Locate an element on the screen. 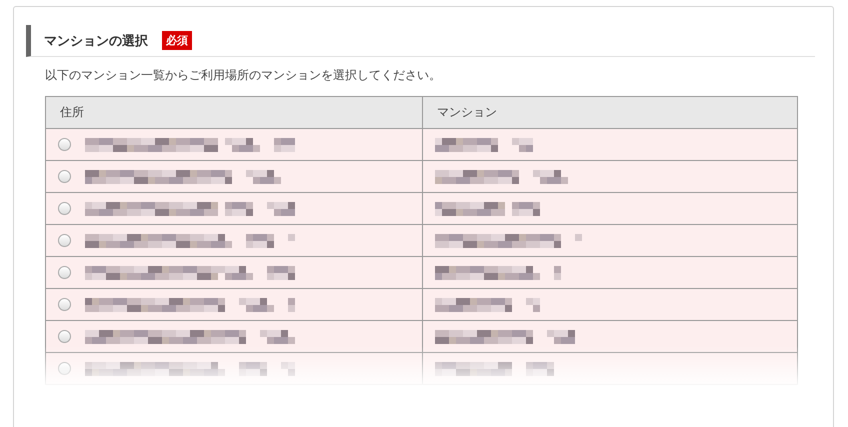 The height and width of the screenshot is (427, 848). section-title: マンションの選択 is located at coordinates (96, 41).